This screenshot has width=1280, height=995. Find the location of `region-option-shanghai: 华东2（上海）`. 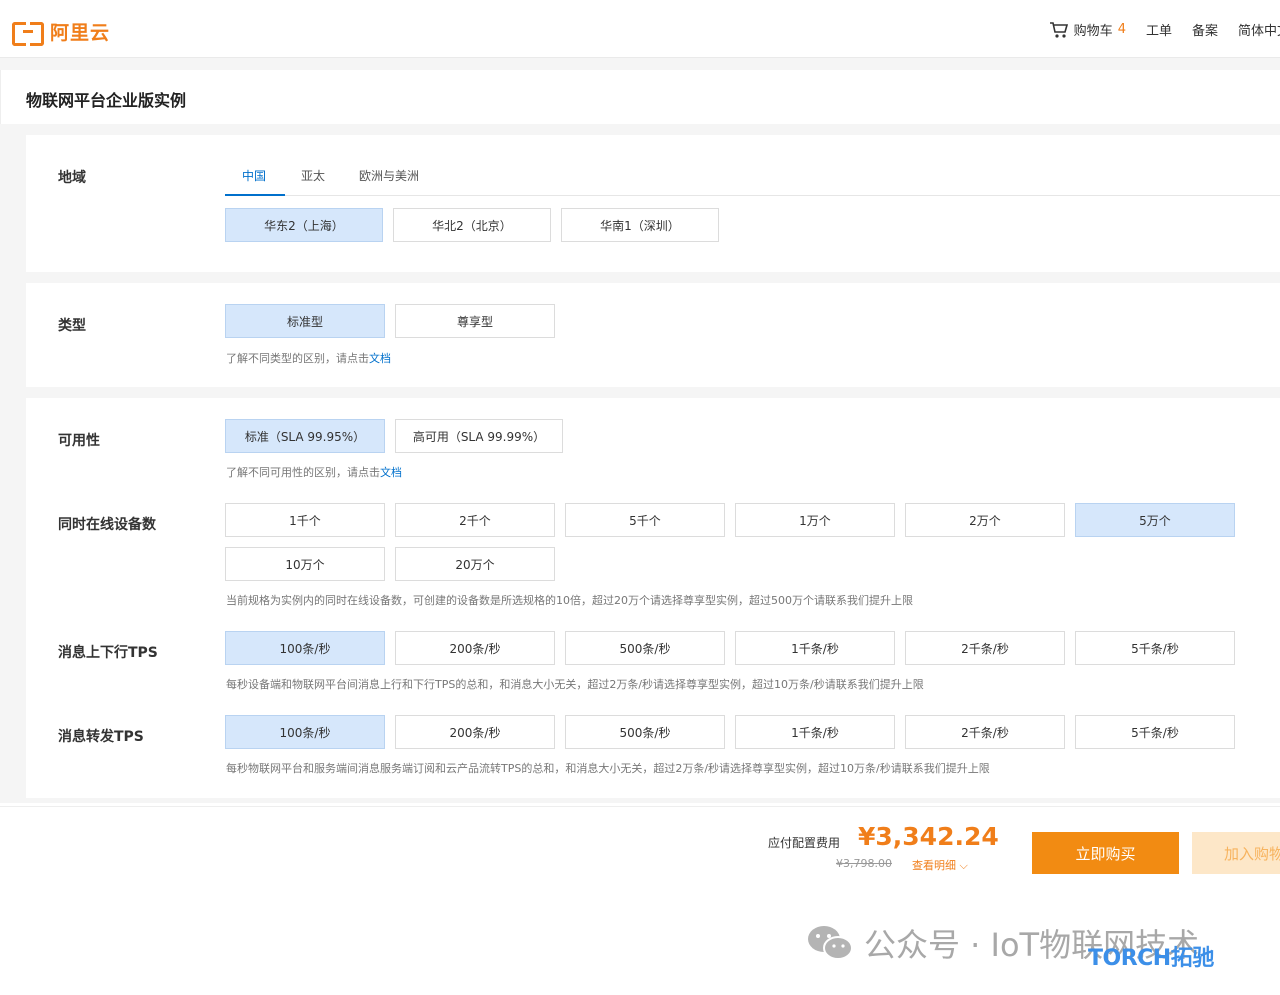

region-option-shanghai: 华东2（上海） is located at coordinates (304, 225).